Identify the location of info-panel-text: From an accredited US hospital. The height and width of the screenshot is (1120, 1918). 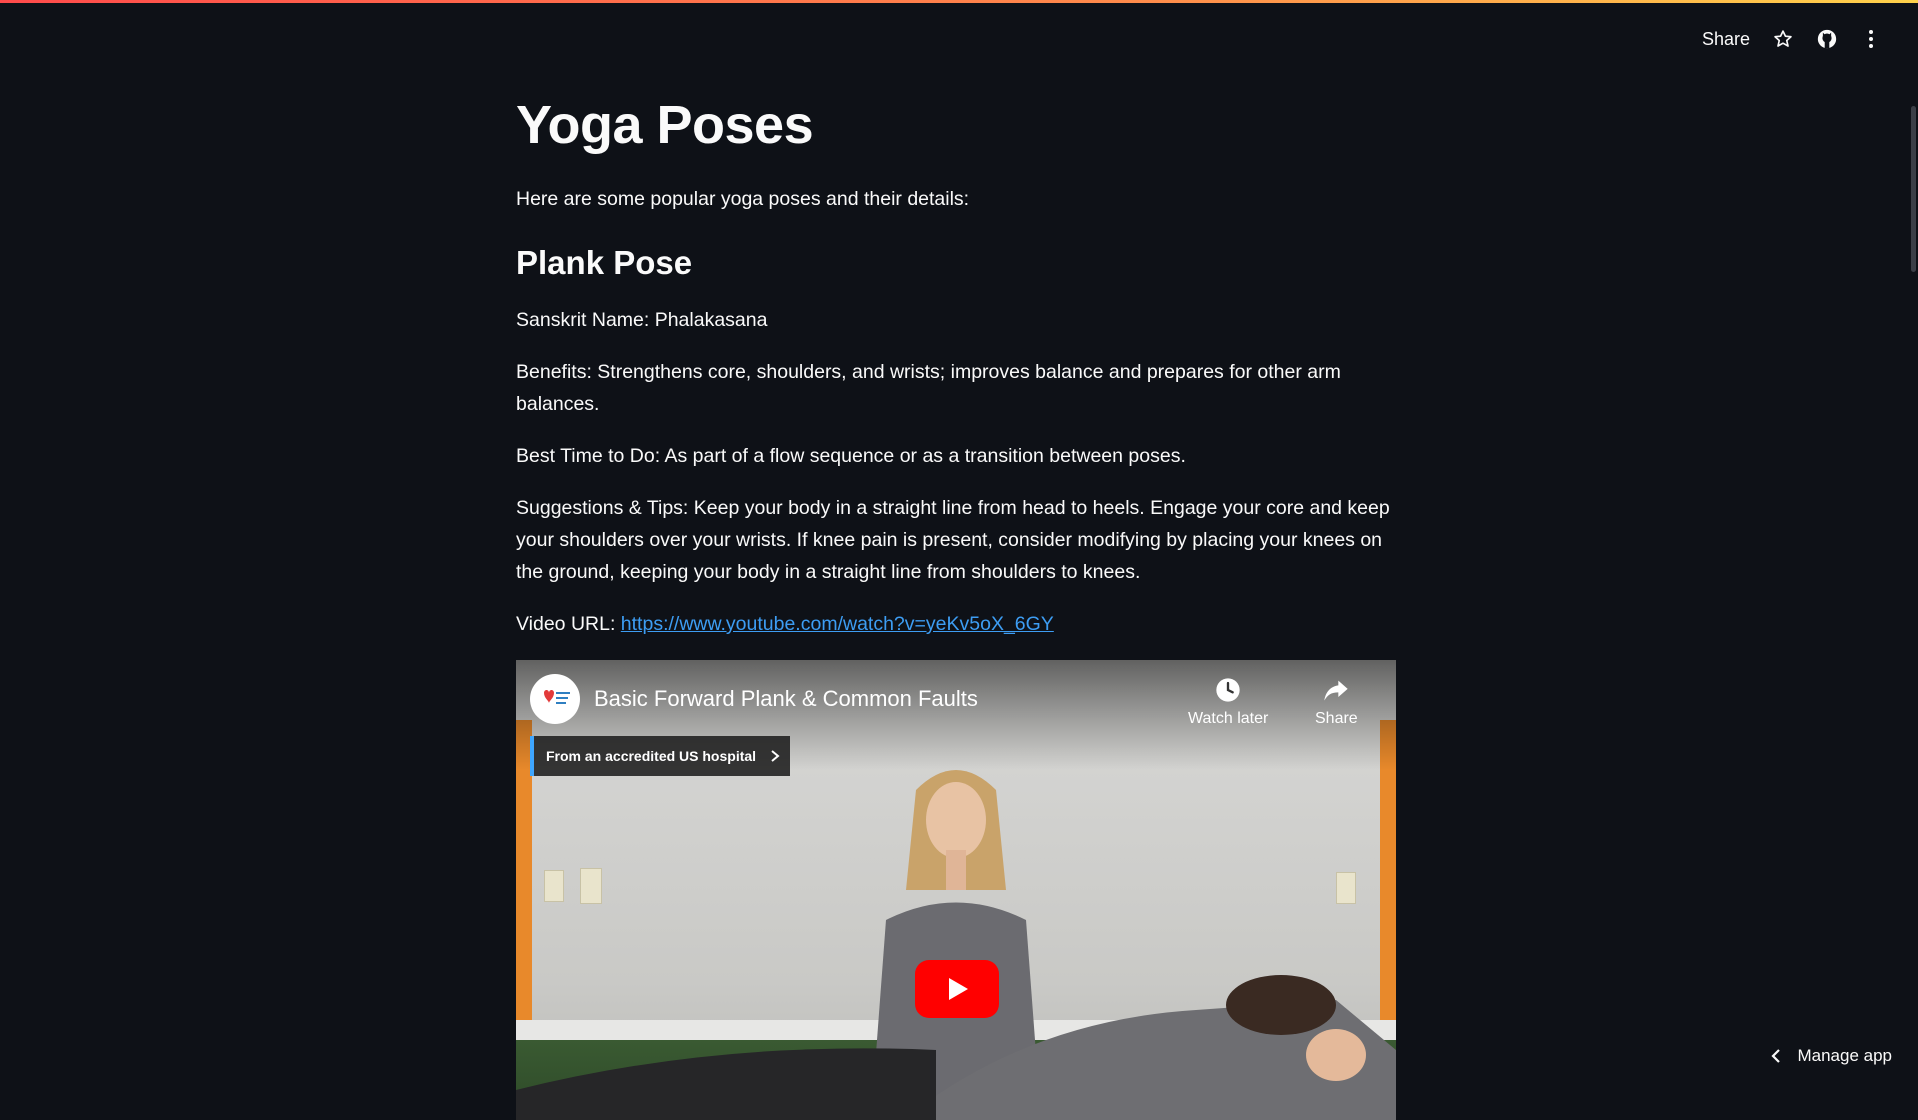
(651, 756).